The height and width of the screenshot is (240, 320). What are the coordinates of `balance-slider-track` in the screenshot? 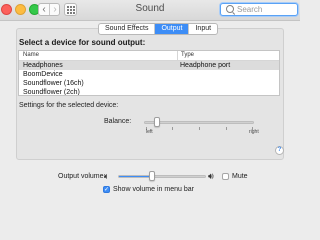 It's located at (199, 122).